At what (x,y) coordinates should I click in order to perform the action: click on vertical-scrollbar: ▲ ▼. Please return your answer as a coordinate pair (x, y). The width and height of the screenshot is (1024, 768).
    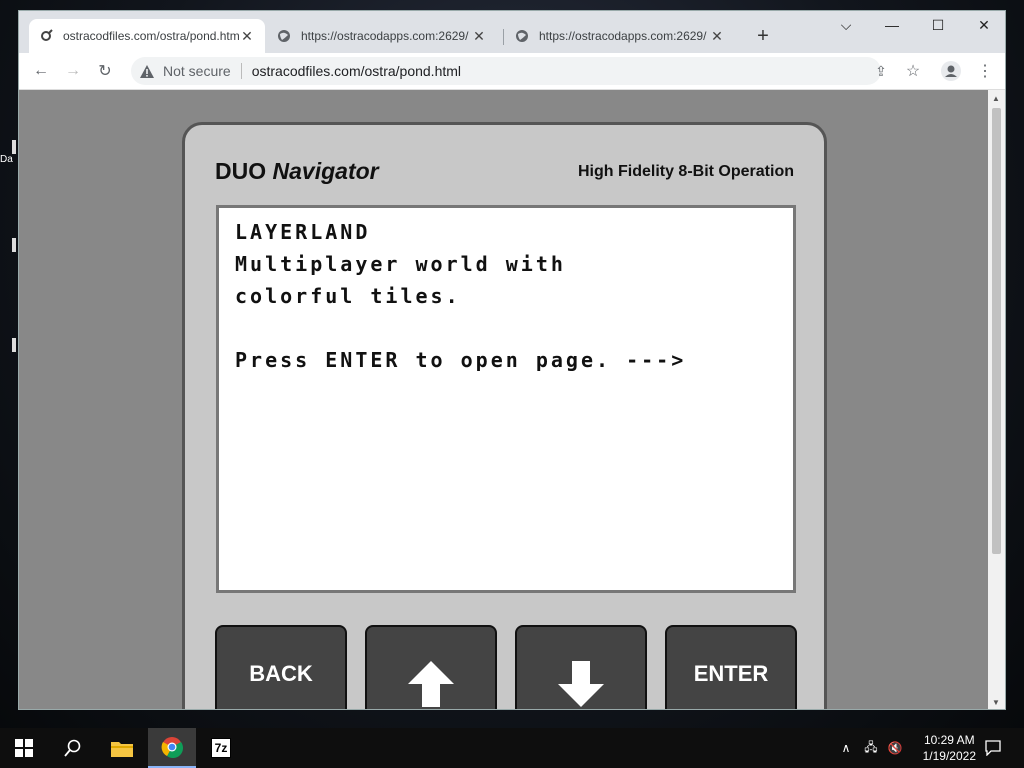
    Looking at the image, I should click on (996, 399).